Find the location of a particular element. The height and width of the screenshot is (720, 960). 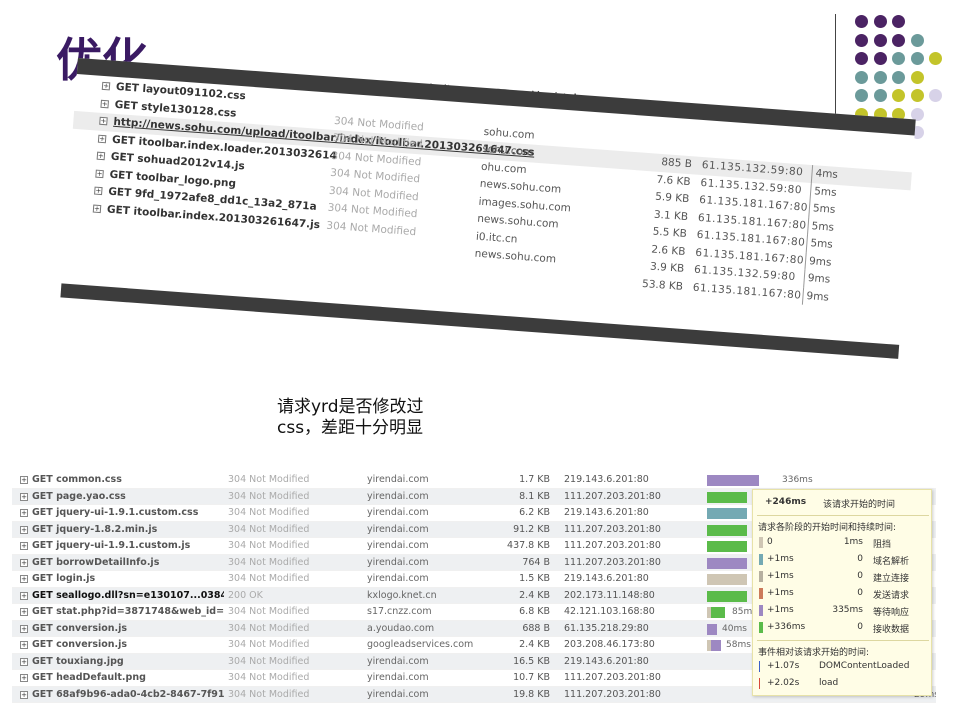

tooltip-start-label: 该请求开始的时间 is located at coordinates (859, 505).